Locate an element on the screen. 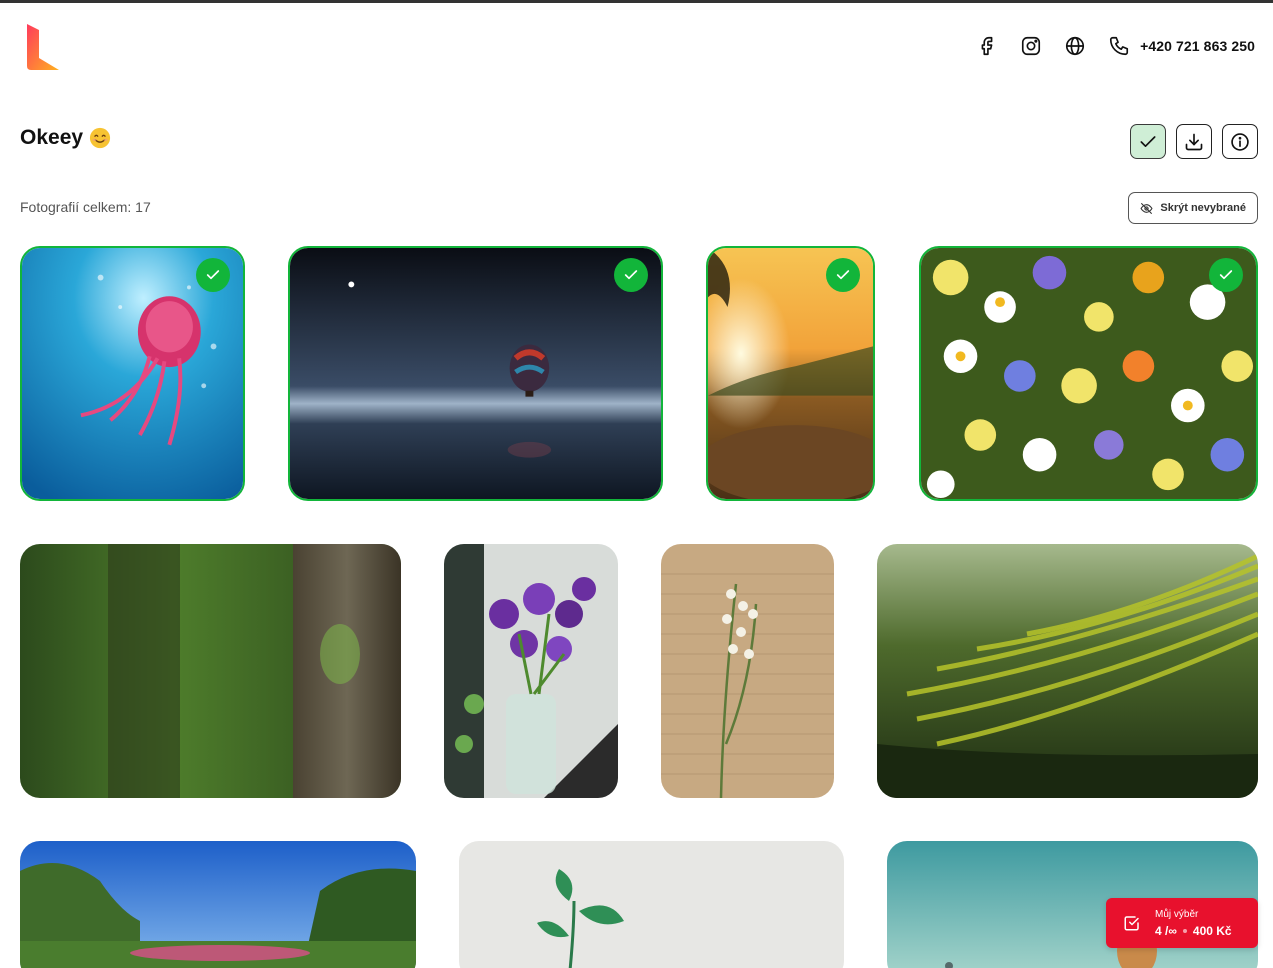  photo-park is located at coordinates (218, 904).